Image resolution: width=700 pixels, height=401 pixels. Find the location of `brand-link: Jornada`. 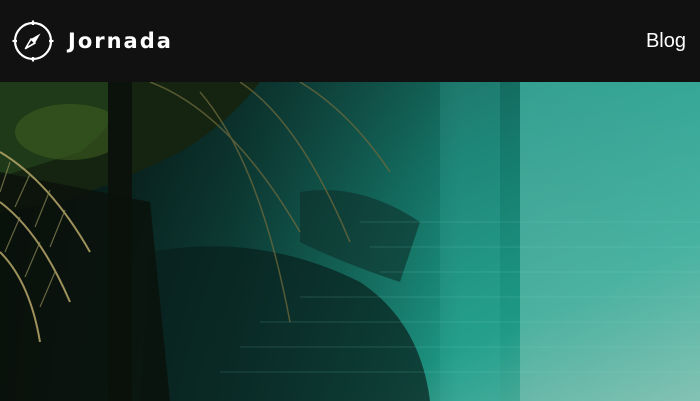

brand-link: Jornada is located at coordinates (92, 41).